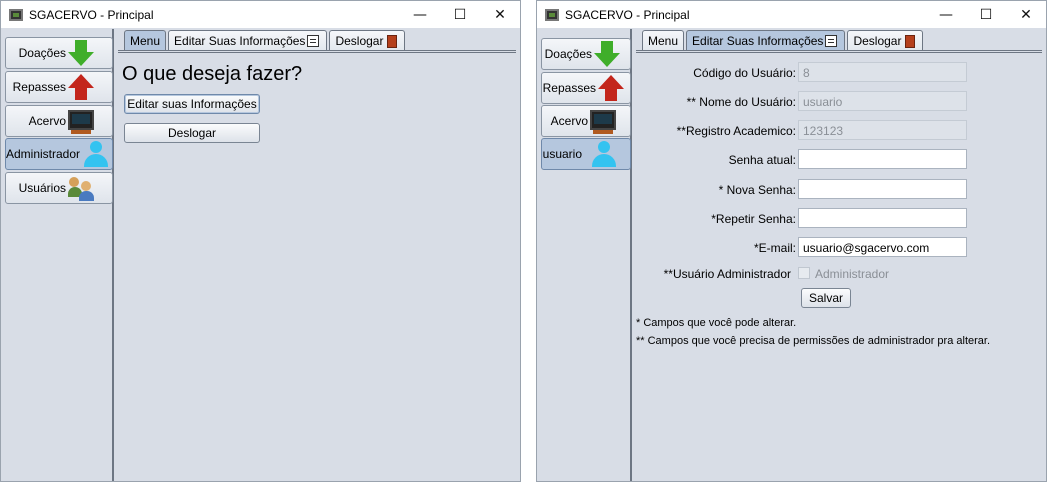 Image resolution: width=1047 pixels, height=482 pixels. I want to click on repetir-senha-label: *Repetir Senha:, so click(753, 219).